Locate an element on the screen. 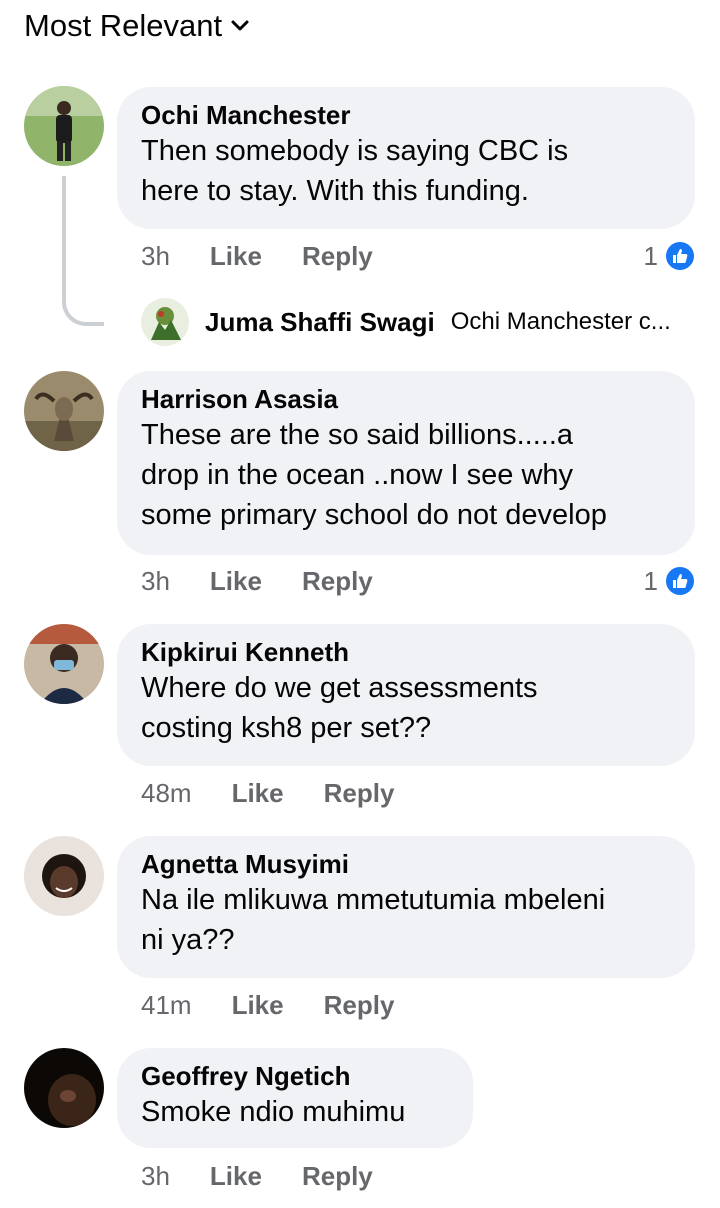 This screenshot has height=1208, width=720. comment-time: 48m is located at coordinates (166, 793).